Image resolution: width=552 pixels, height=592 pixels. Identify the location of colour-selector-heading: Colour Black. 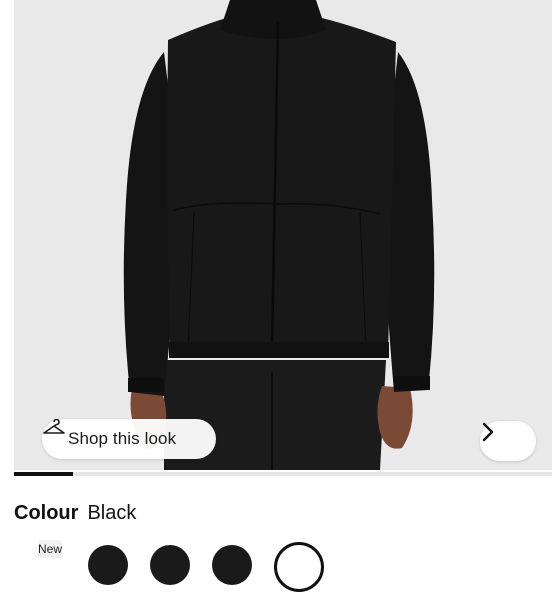
(75, 513).